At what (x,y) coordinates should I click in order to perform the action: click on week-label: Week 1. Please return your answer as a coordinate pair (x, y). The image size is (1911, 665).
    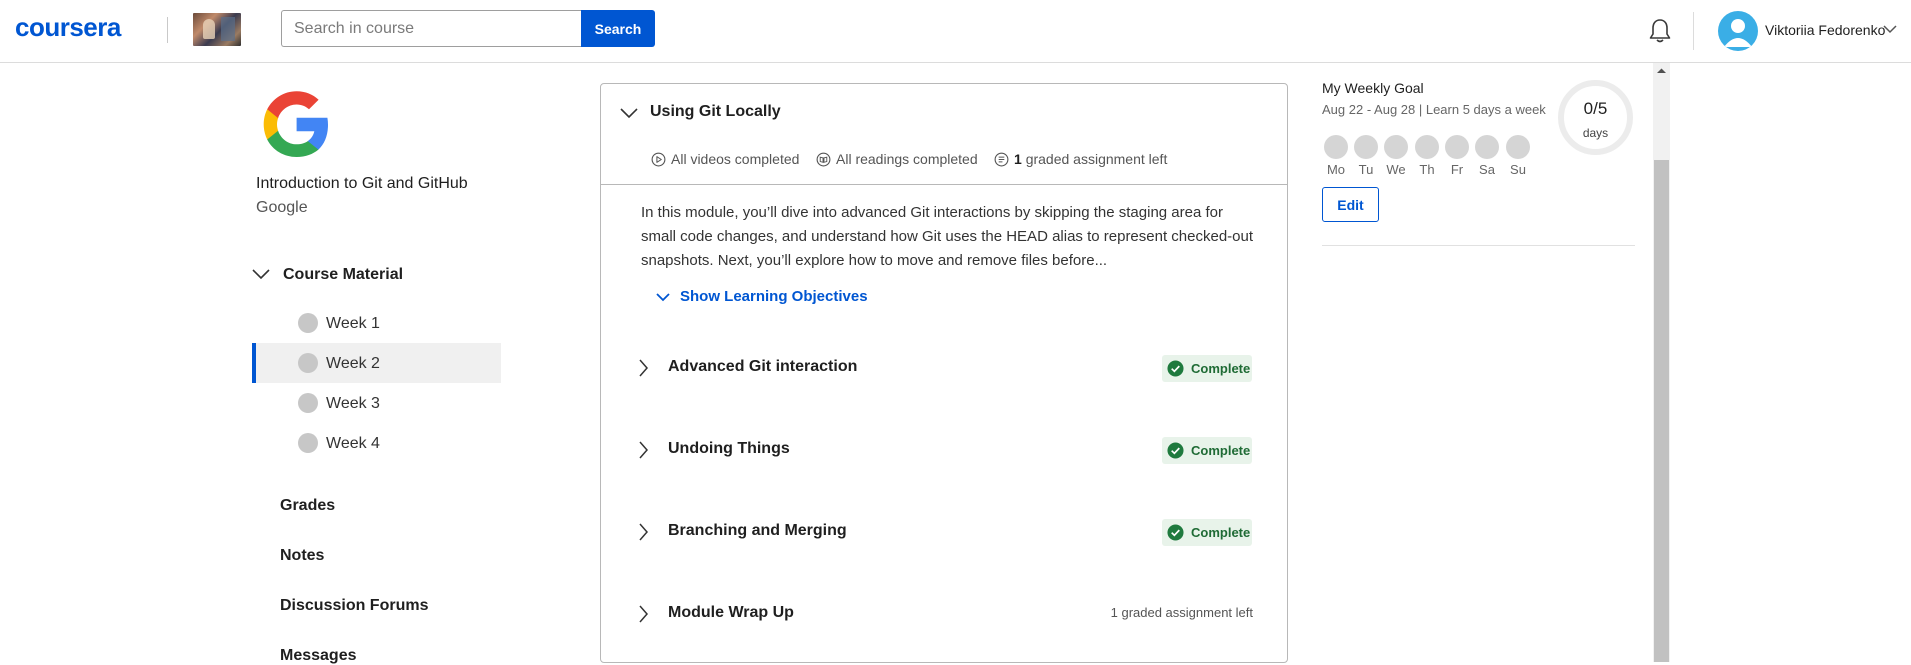
    Looking at the image, I should click on (353, 323).